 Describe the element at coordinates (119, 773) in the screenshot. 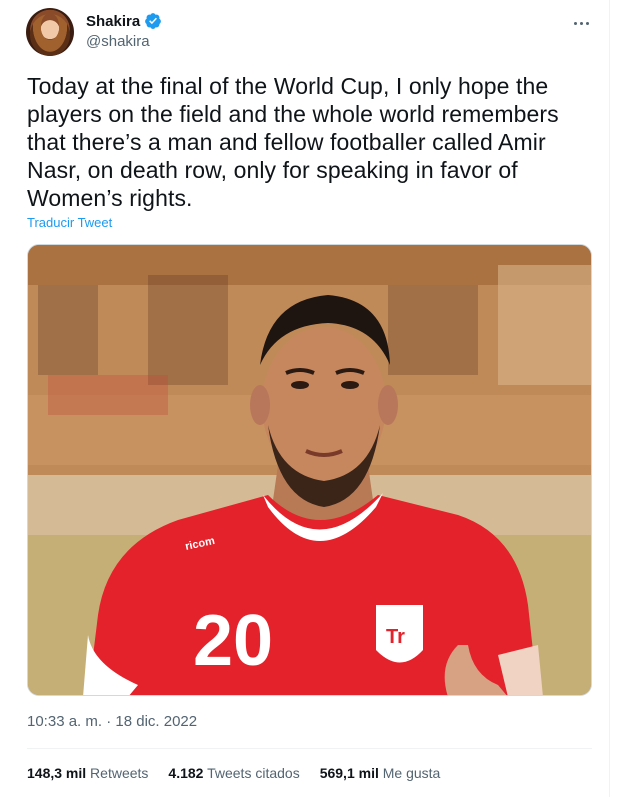

I see `retweets-label: Retweets` at that location.